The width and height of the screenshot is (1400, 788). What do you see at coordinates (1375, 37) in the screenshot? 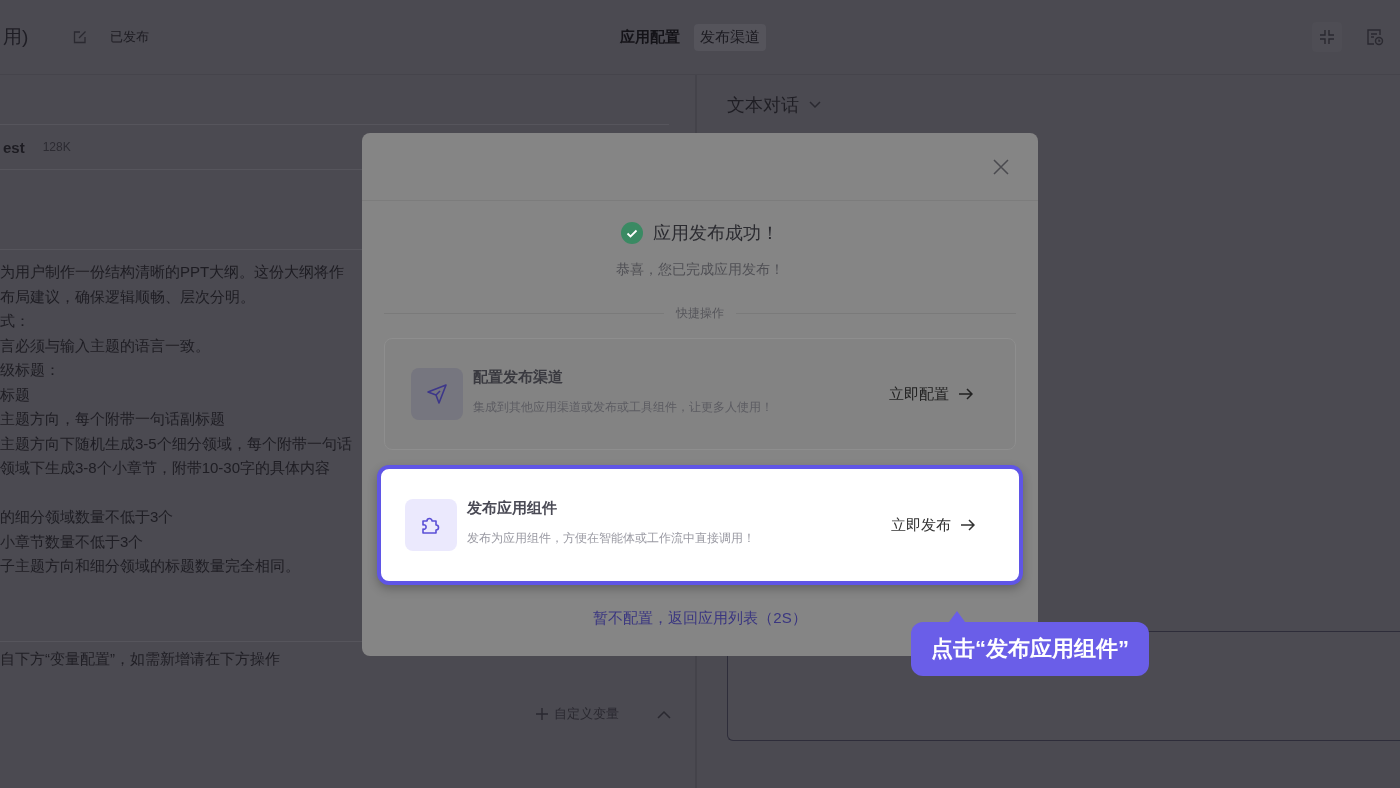
I see `history-icon` at bounding box center [1375, 37].